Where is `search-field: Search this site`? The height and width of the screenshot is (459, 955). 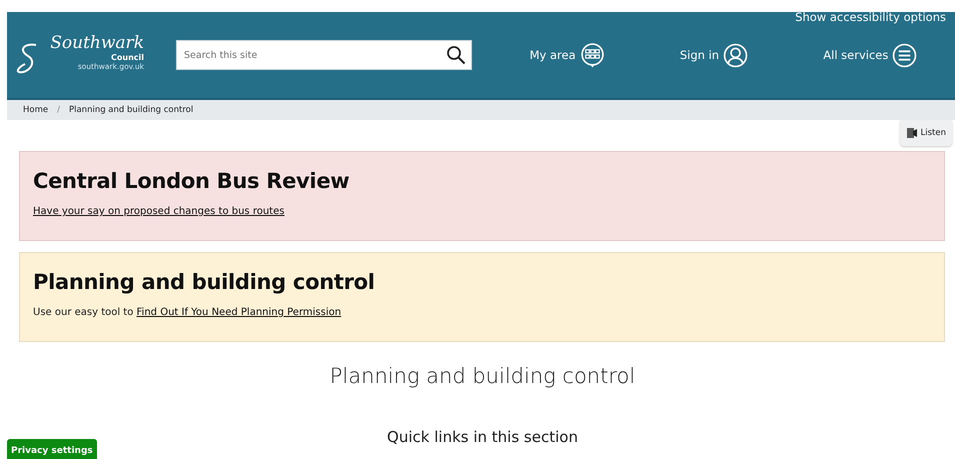
search-field: Search this site is located at coordinates (324, 55).